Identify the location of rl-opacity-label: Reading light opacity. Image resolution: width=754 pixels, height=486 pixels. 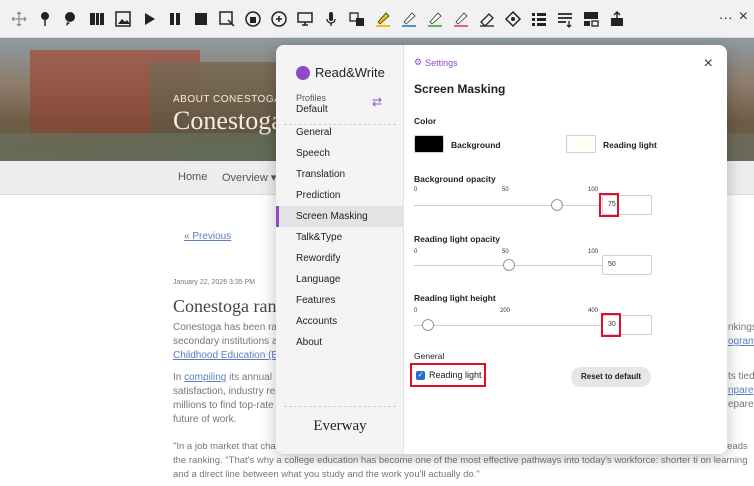
(457, 239).